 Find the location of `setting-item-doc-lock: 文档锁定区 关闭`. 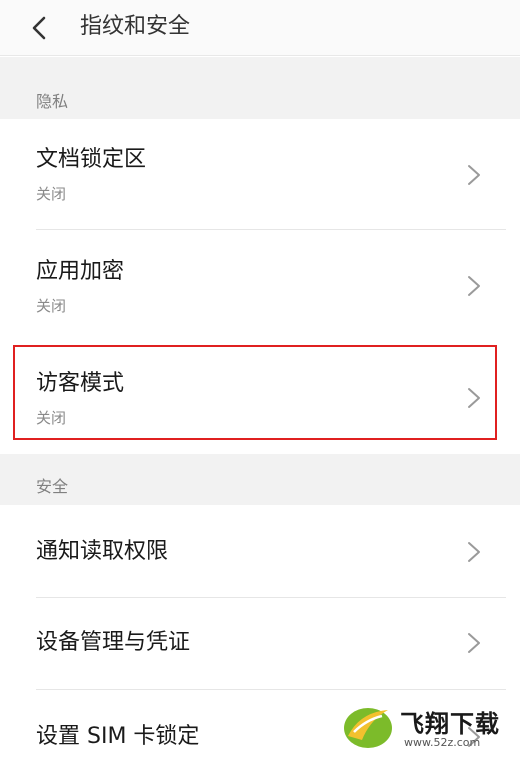

setting-item-doc-lock: 文档锁定区 关闭 is located at coordinates (260, 174).